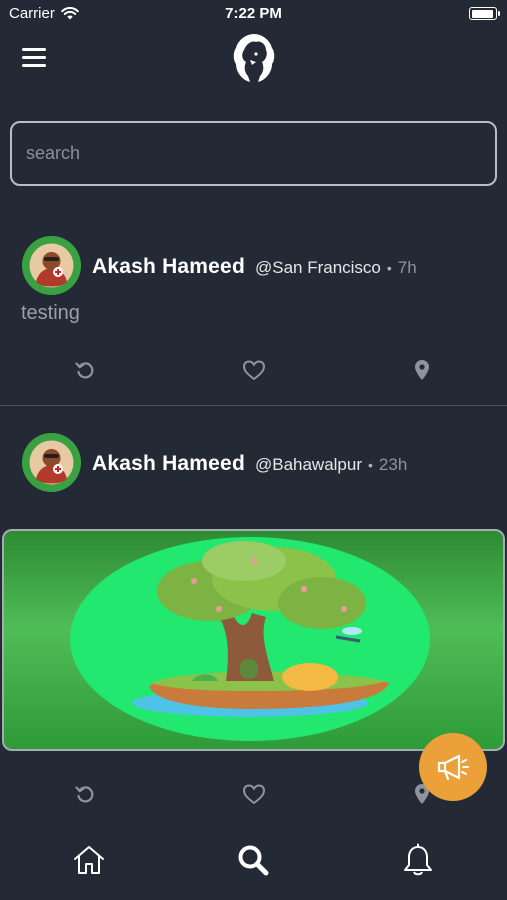  Describe the element at coordinates (484, 13) in the screenshot. I see `battery-icon` at that location.